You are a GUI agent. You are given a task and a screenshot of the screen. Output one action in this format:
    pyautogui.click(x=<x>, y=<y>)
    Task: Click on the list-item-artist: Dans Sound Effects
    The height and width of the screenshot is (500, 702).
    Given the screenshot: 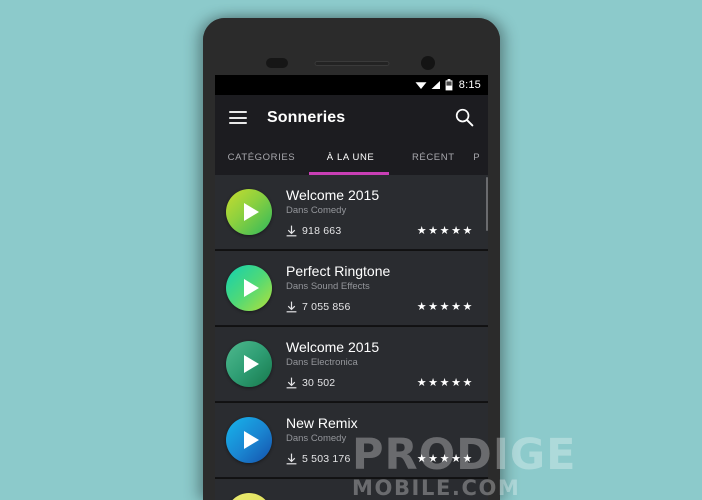 What is the action you would take?
    pyautogui.click(x=328, y=286)
    